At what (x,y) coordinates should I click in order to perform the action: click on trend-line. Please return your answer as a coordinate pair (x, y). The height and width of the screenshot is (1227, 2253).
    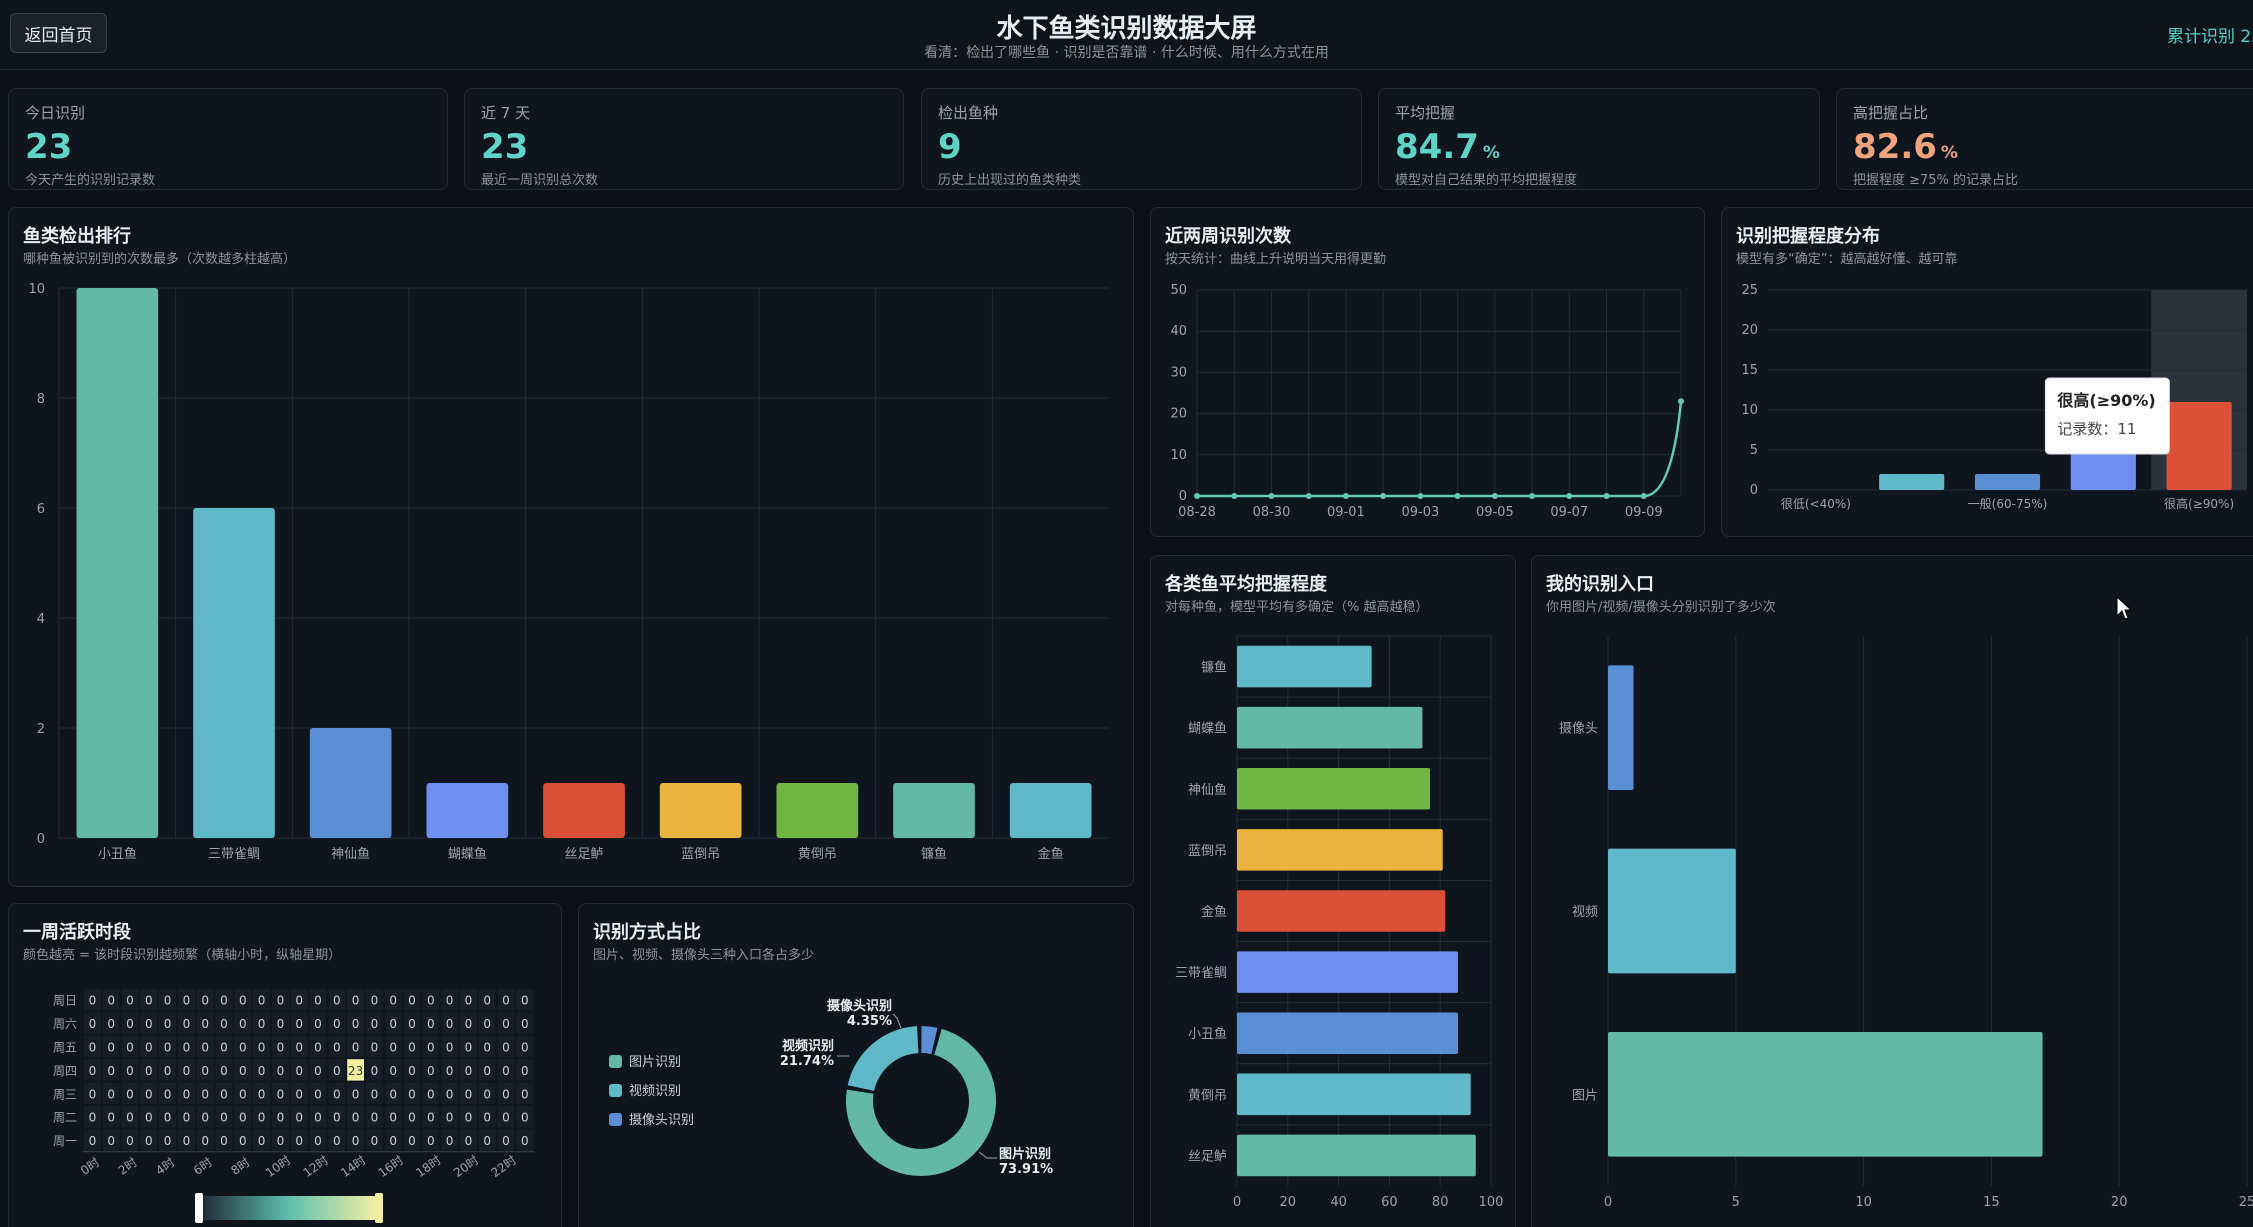
    Looking at the image, I should click on (1440, 449).